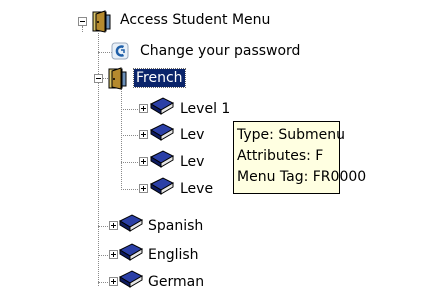  What do you see at coordinates (192, 135) in the screenshot?
I see `tree-item-level-2: Lev` at bounding box center [192, 135].